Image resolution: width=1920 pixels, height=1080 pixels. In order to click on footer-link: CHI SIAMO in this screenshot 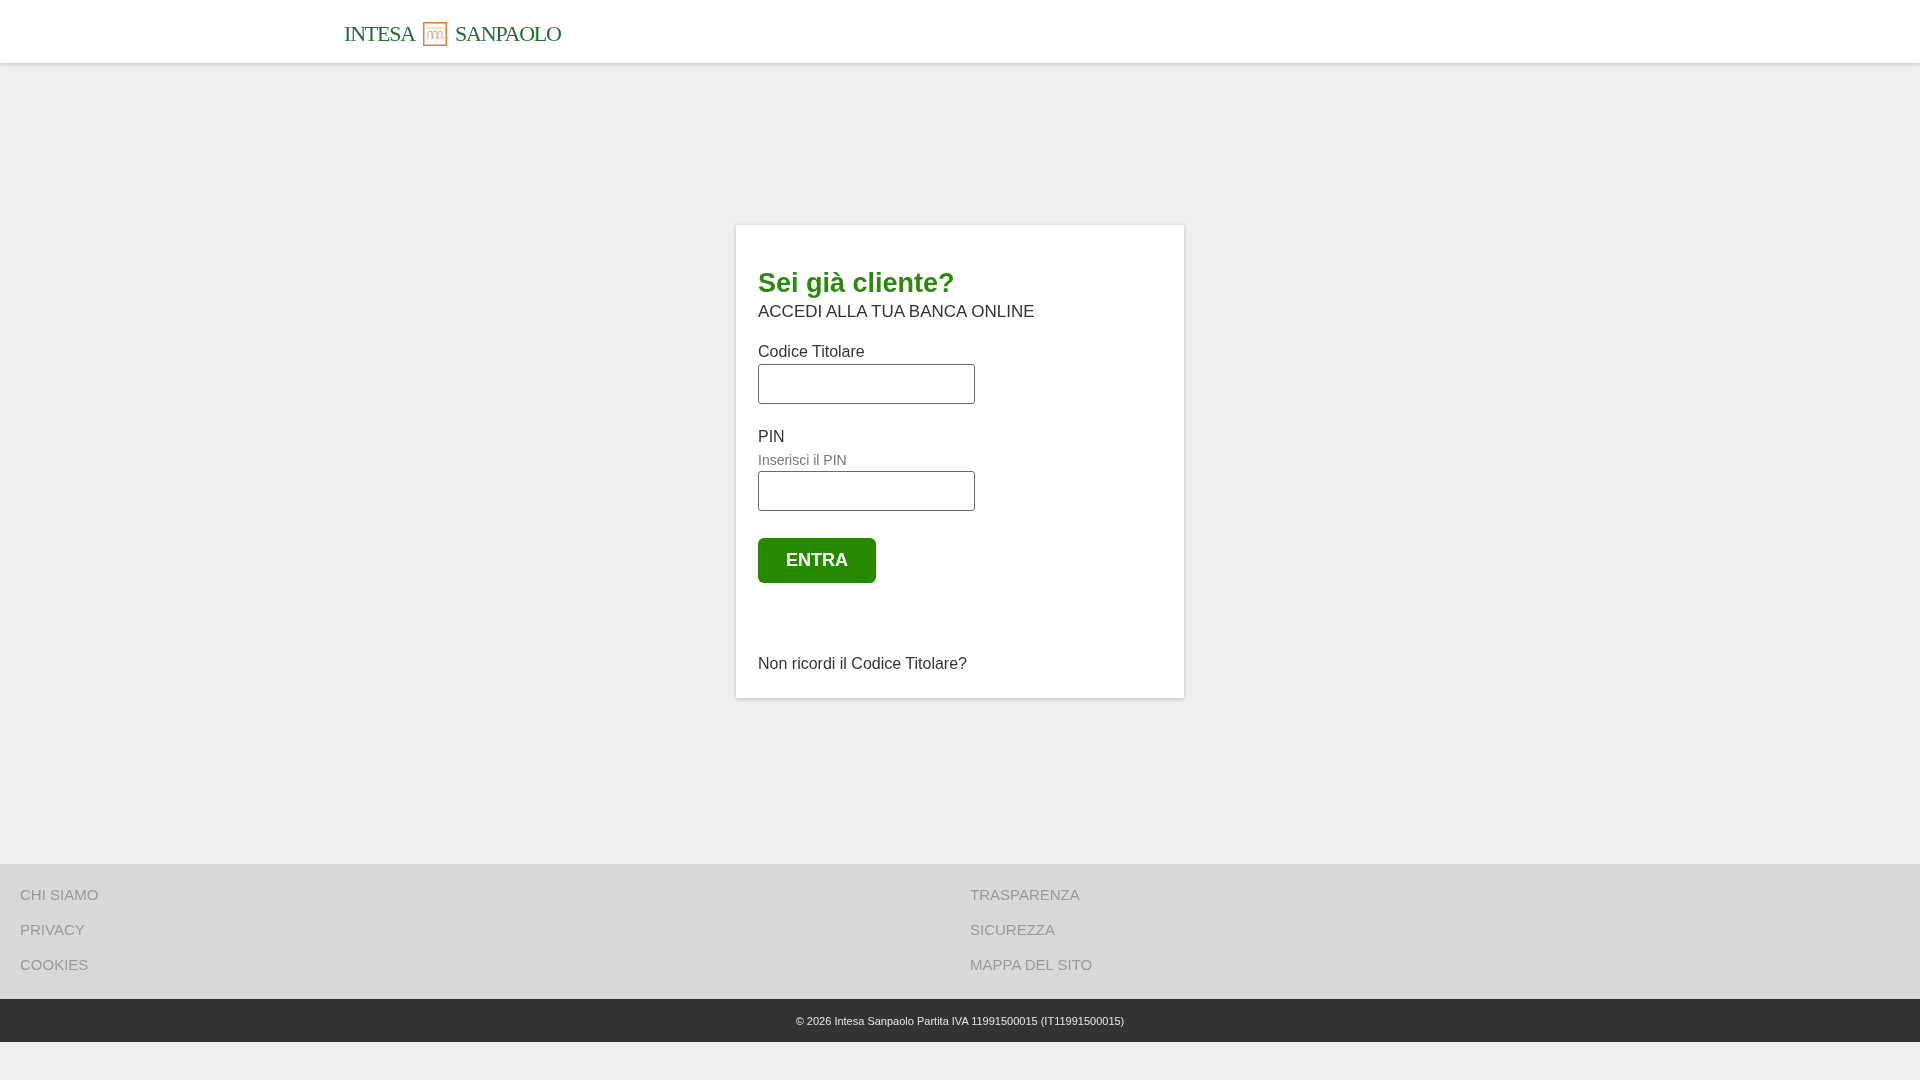, I will do `click(59, 895)`.